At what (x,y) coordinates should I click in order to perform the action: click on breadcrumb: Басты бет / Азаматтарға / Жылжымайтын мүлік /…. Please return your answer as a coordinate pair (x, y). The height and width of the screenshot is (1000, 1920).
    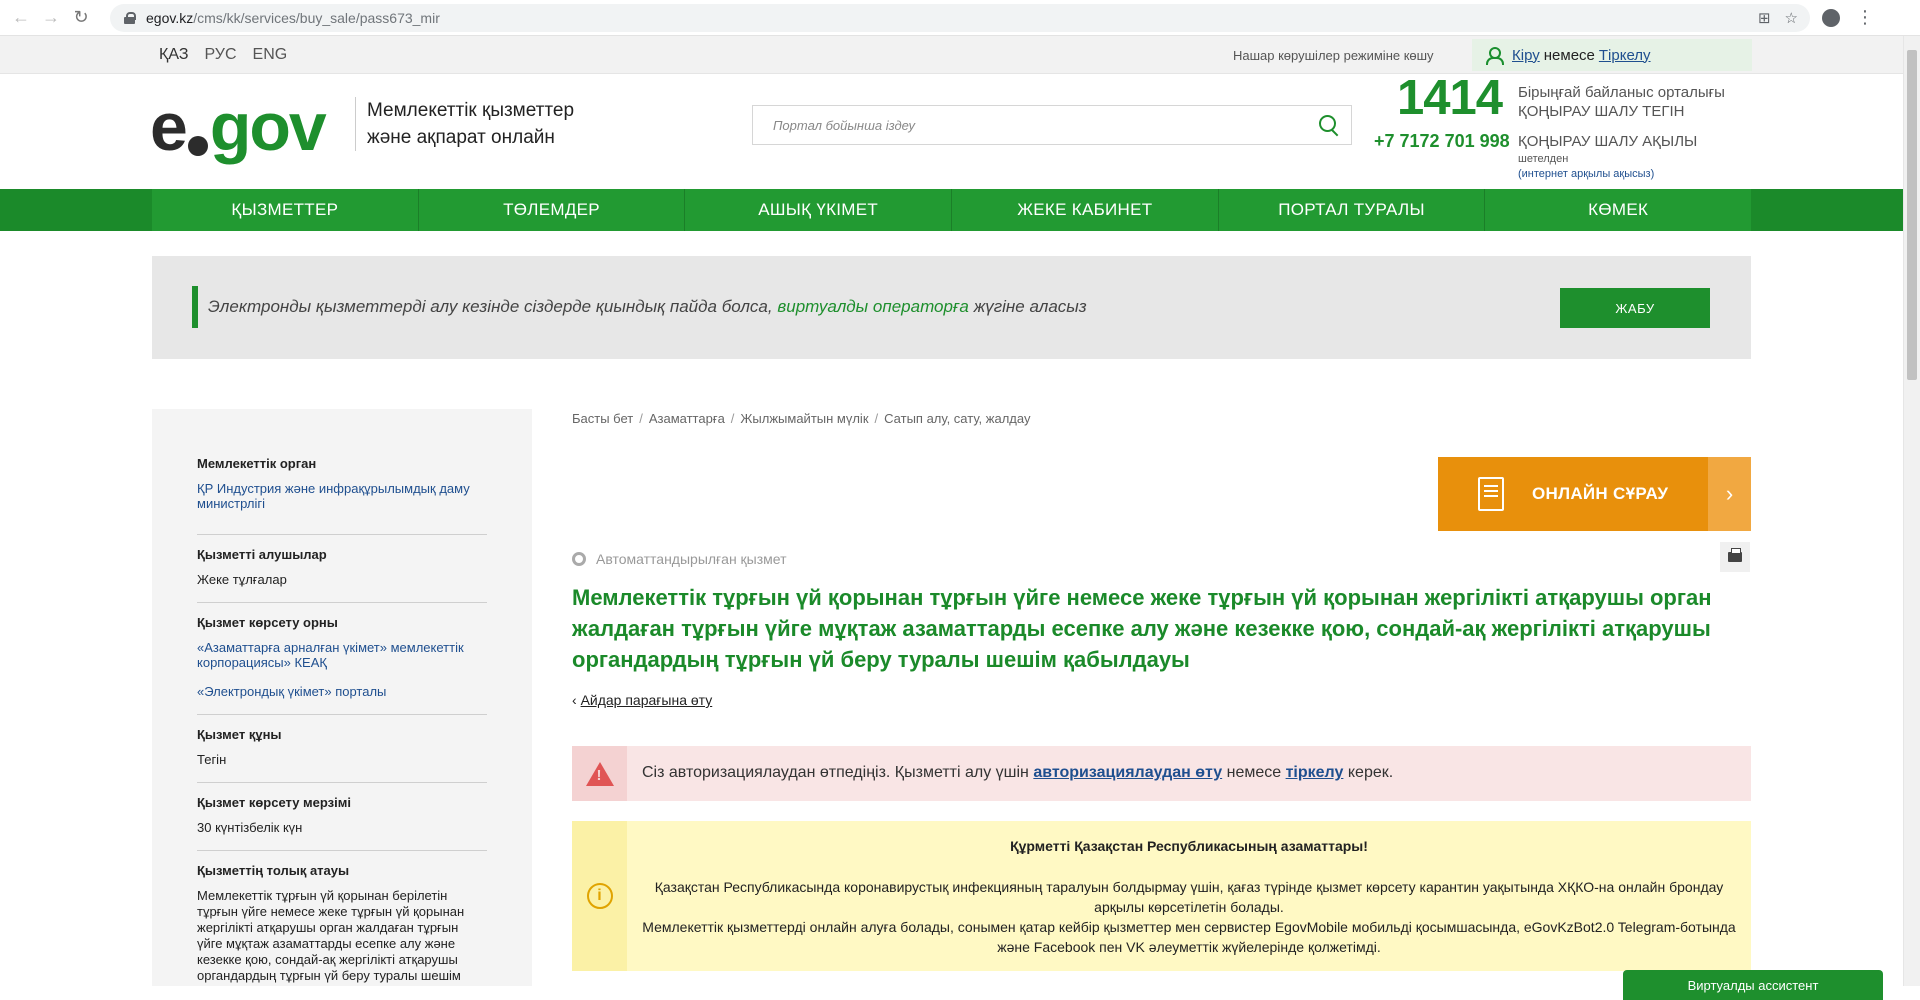
    Looking at the image, I should click on (801, 418).